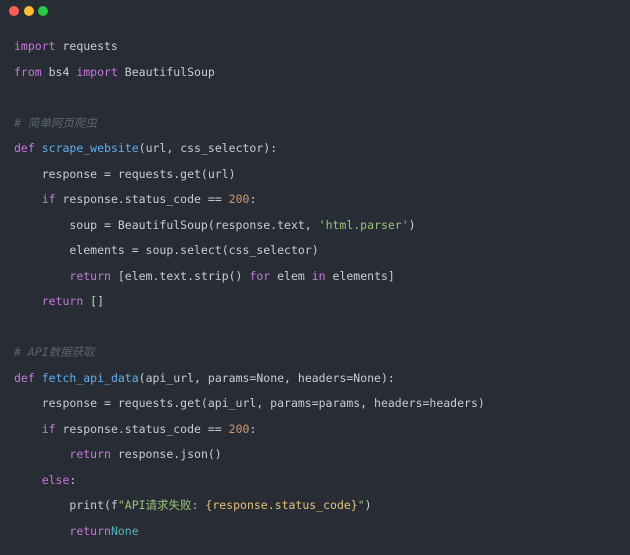  I want to click on close-window-dot, so click(14, 11).